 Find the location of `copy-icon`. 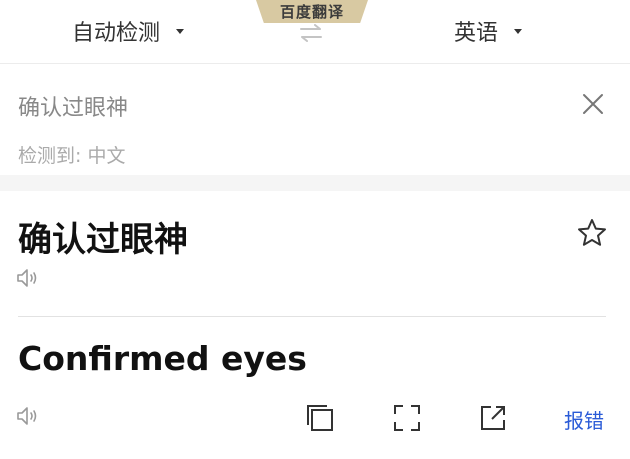

copy-icon is located at coordinates (320, 418).